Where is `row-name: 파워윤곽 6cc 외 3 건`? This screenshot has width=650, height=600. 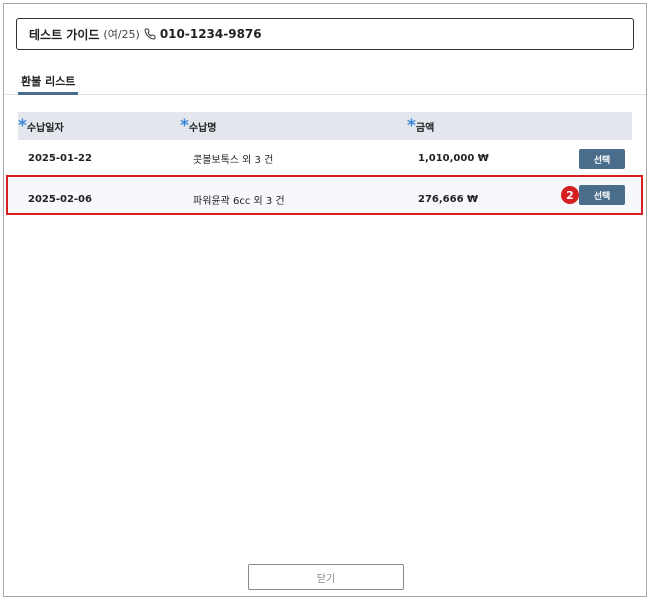
row-name: 파워윤곽 6cc 외 3 건 is located at coordinates (239, 201).